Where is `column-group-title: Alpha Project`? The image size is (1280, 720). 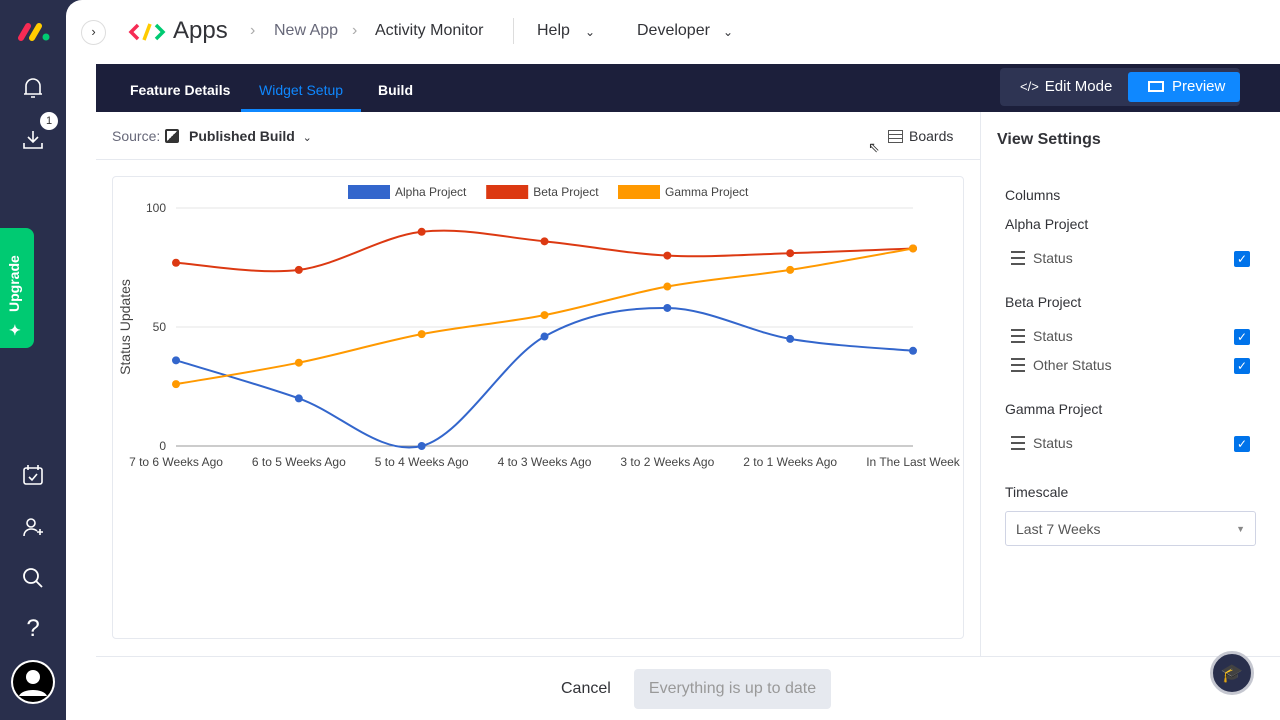
column-group-title: Alpha Project is located at coordinates (1047, 224).